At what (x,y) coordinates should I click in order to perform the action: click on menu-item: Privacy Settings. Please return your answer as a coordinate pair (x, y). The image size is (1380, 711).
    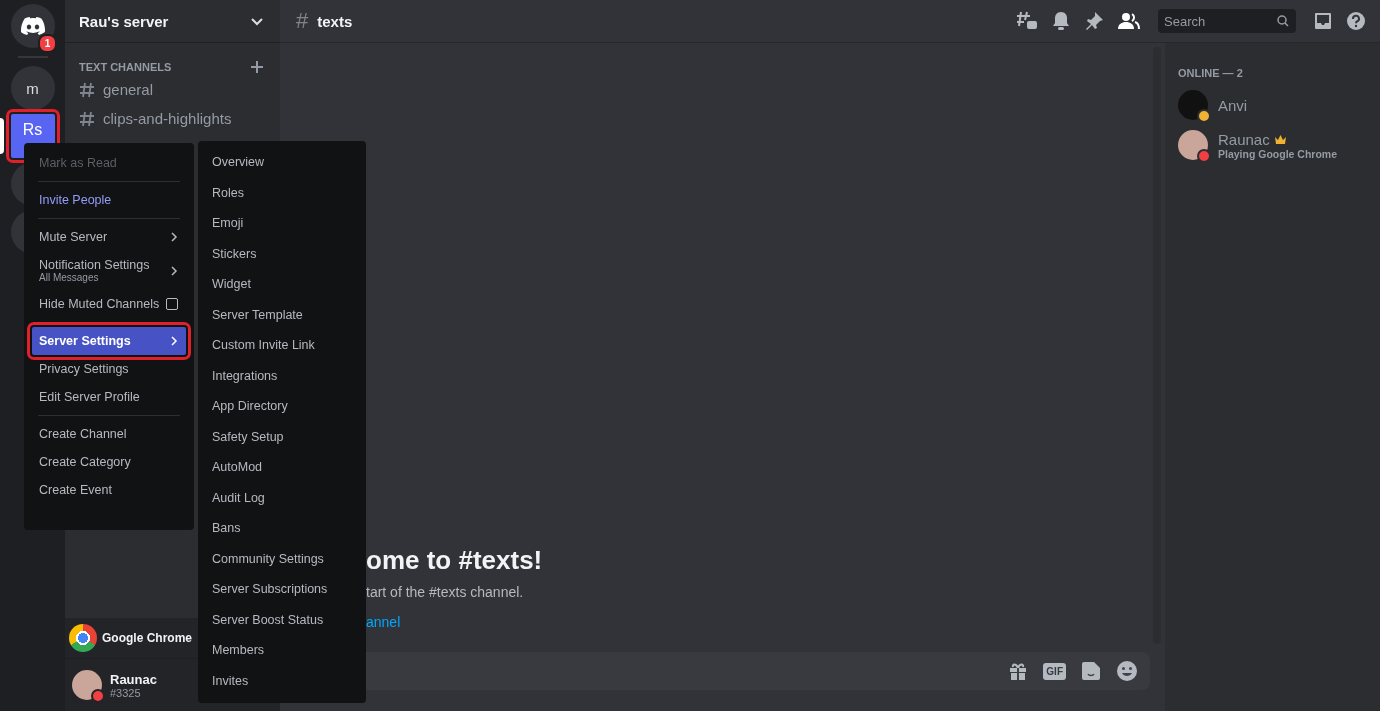
    Looking at the image, I should click on (109, 369).